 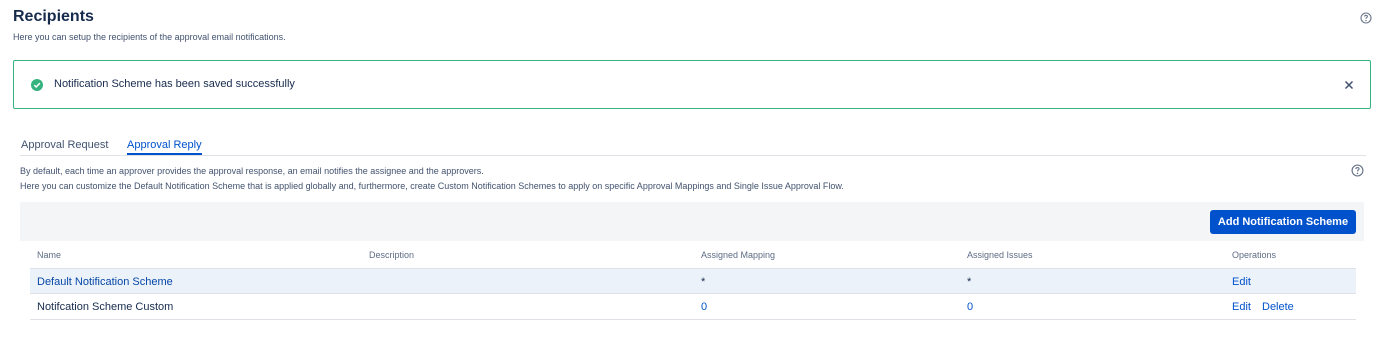 I want to click on tab-approval-request: Approval Request, so click(x=64, y=147).